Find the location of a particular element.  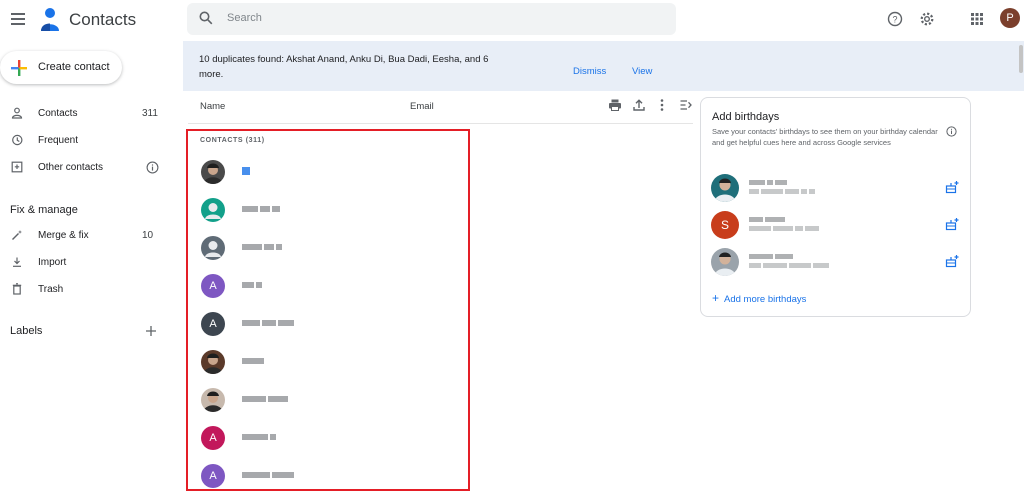

sidebar-item-merge-fix: Merge & fix 10 is located at coordinates (87, 236).